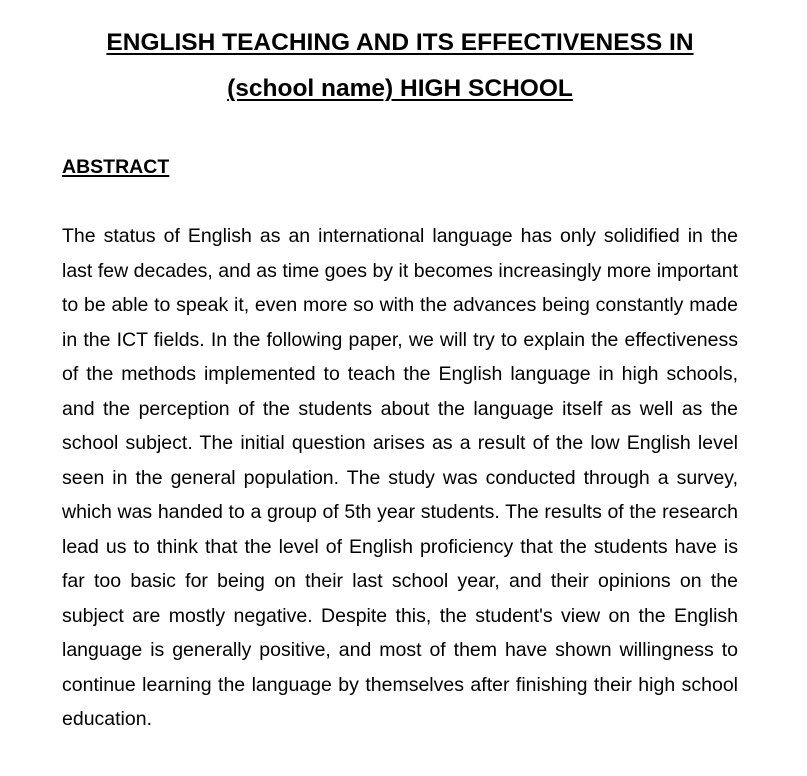  I want to click on document-title-line-2: (school name) HIGH SCHOOL, so click(400, 88).